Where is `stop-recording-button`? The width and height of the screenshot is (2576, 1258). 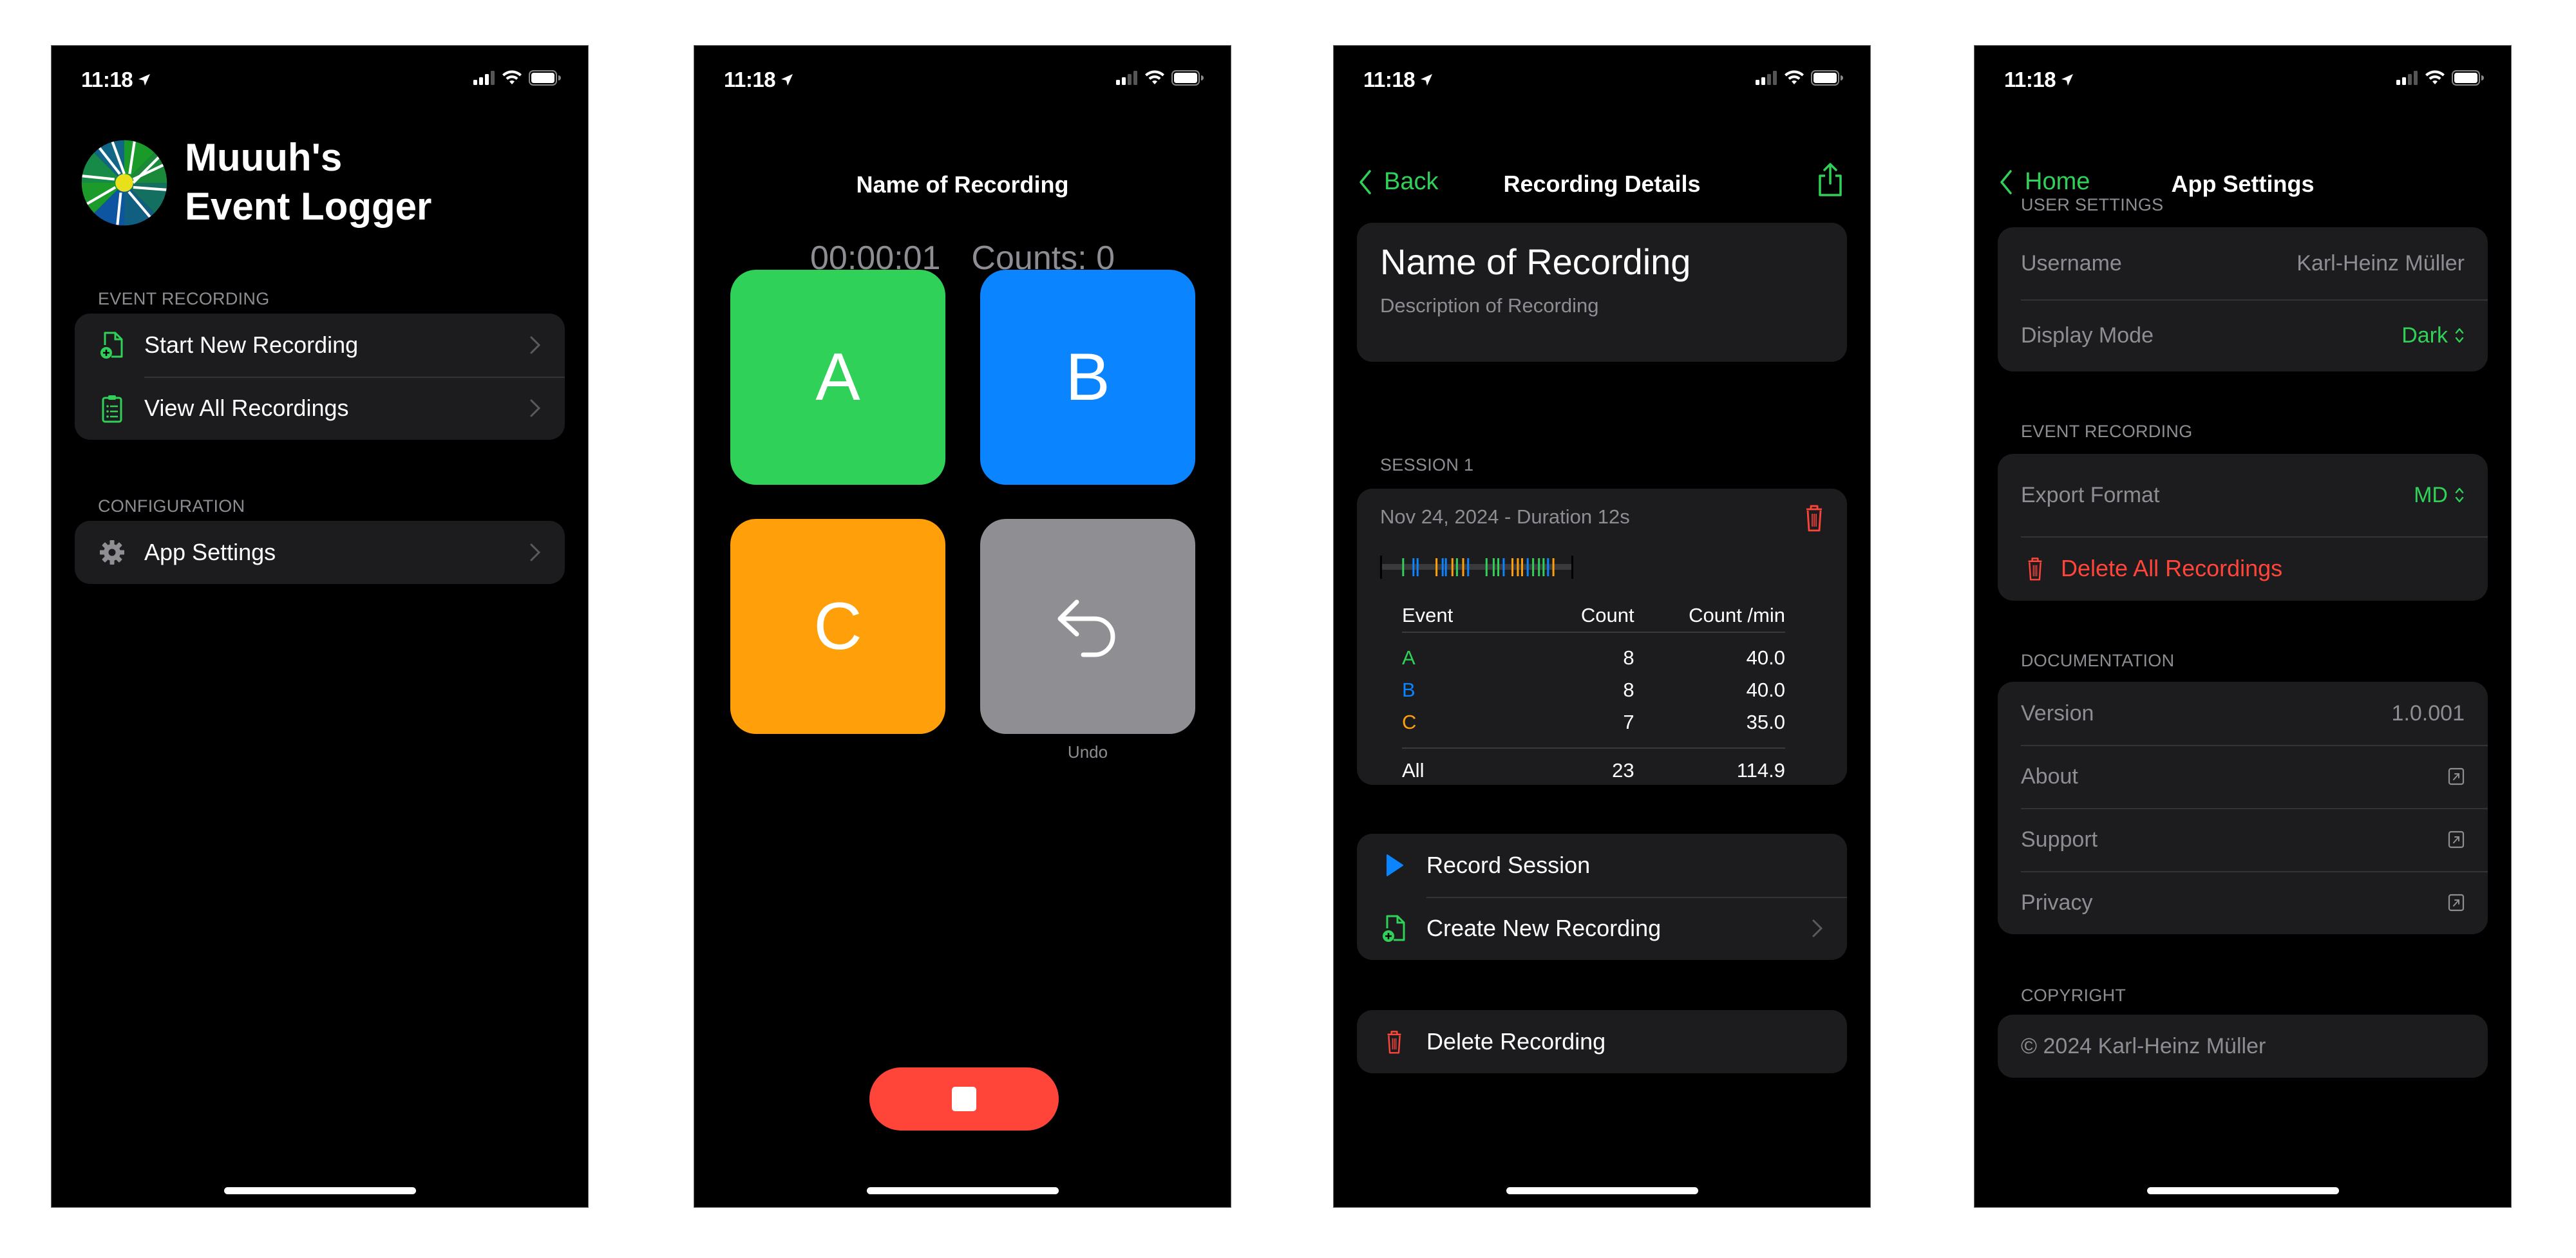 stop-recording-button is located at coordinates (964, 1099).